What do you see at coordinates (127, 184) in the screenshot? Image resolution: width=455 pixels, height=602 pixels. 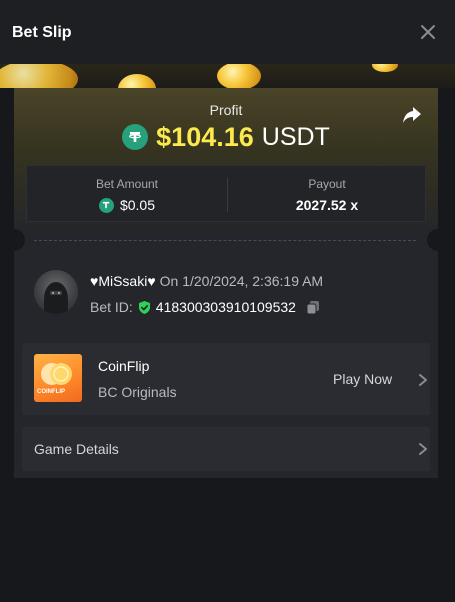 I see `bet-amount-label: Bet Amount` at bounding box center [127, 184].